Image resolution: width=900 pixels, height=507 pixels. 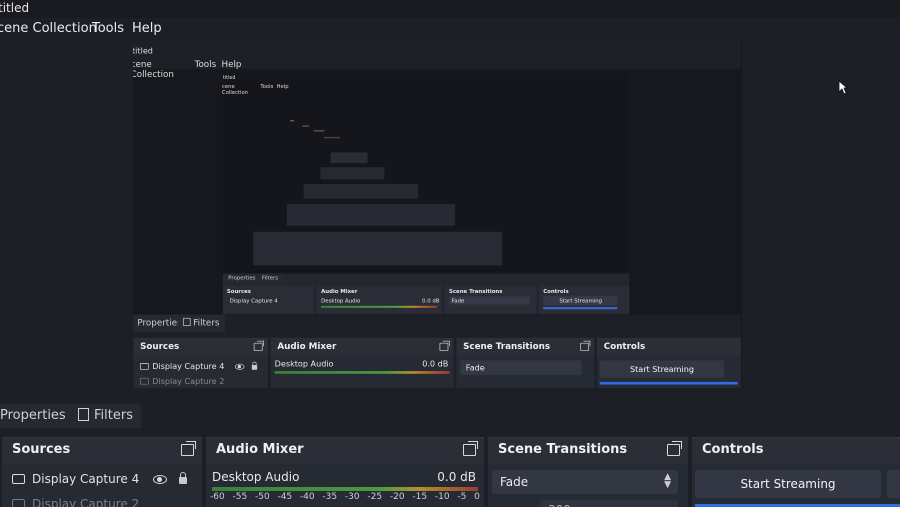 I want to click on nested-mixer-channel: Desktop Audio, so click(x=304, y=363).